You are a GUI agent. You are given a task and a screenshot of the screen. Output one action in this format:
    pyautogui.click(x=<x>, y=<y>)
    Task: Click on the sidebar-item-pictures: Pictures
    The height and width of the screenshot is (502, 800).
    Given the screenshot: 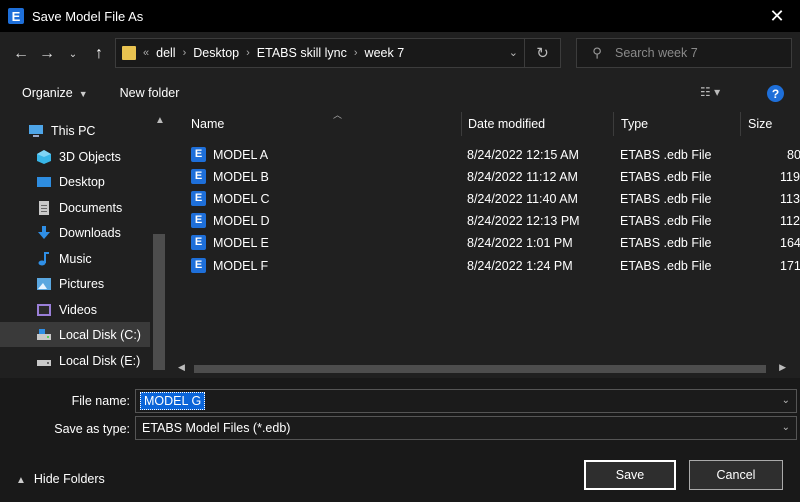 What is the action you would take?
    pyautogui.click(x=75, y=283)
    